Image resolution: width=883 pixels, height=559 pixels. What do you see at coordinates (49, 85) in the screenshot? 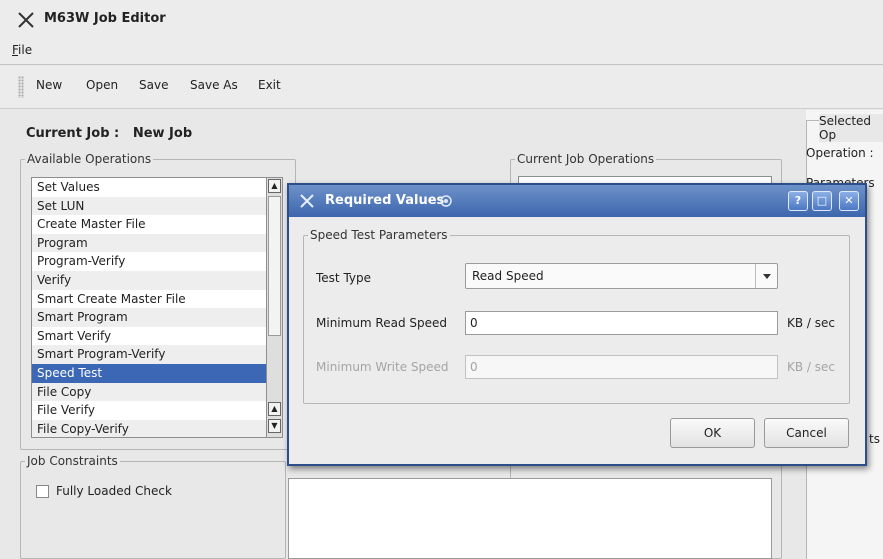
I see `toolbar-new-button: New` at bounding box center [49, 85].